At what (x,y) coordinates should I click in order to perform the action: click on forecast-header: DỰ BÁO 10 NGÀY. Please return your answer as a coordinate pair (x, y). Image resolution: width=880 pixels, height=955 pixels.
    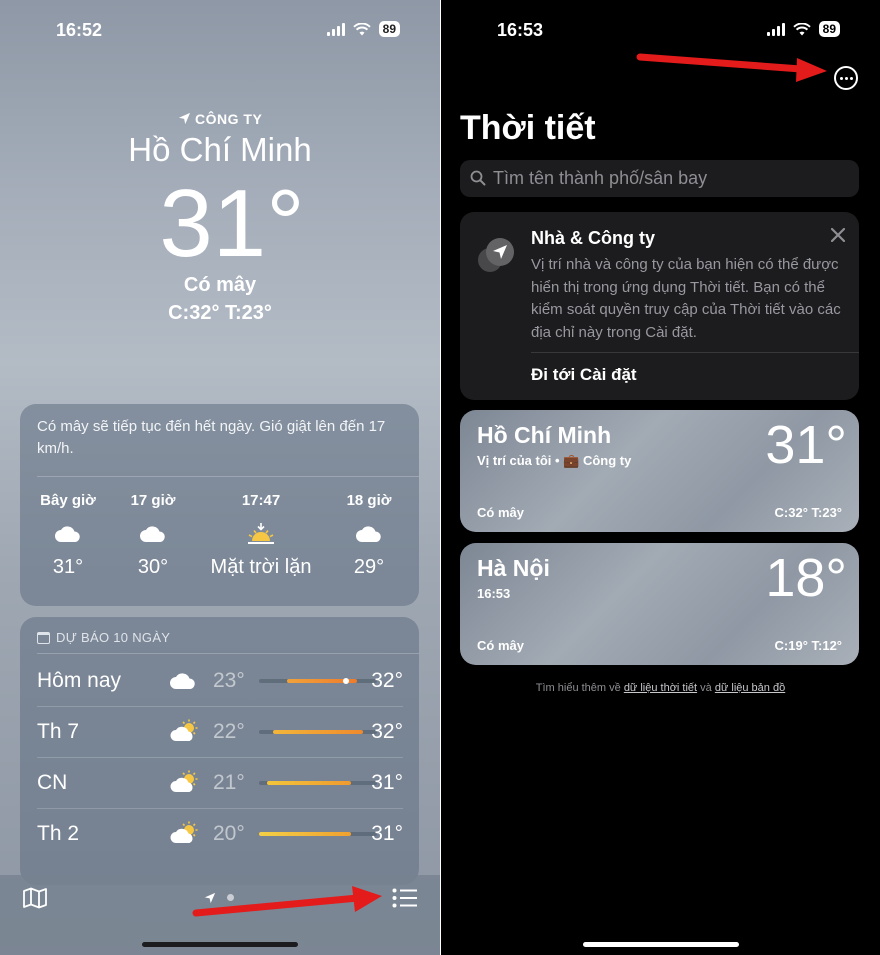
    Looking at the image, I should click on (103, 637).